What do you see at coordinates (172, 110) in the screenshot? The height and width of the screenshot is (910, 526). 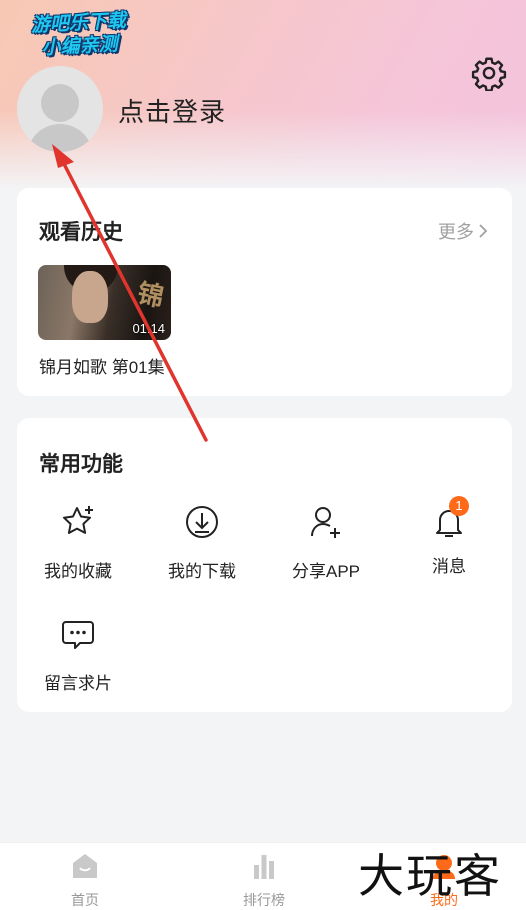 I see `login-link: 点击登录` at bounding box center [172, 110].